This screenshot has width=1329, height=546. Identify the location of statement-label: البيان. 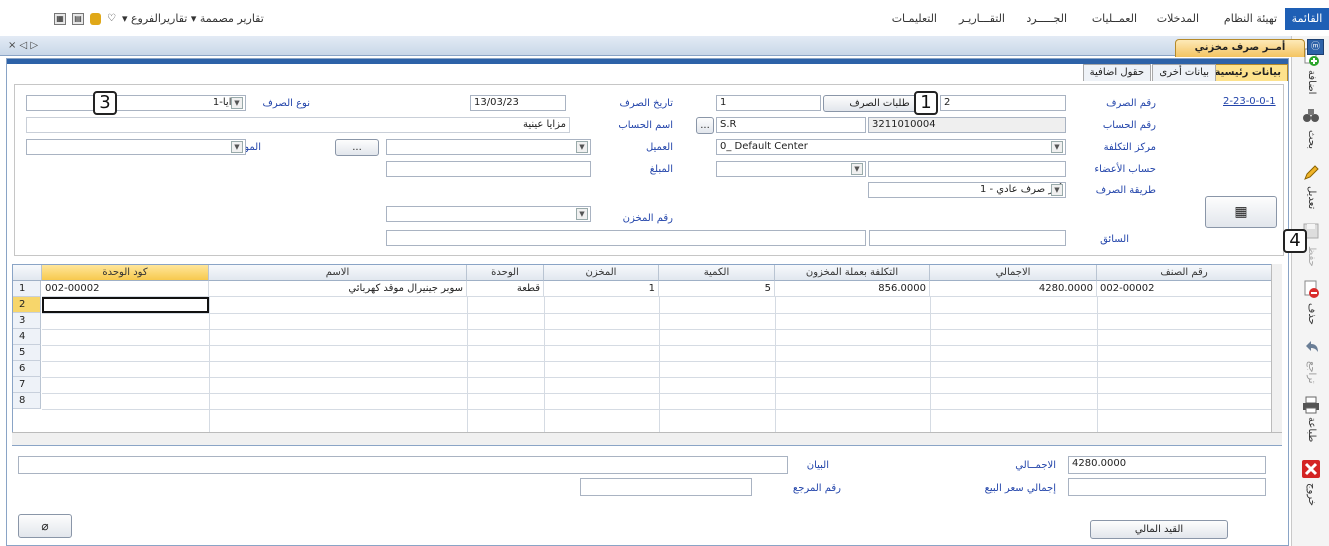
(817, 465).